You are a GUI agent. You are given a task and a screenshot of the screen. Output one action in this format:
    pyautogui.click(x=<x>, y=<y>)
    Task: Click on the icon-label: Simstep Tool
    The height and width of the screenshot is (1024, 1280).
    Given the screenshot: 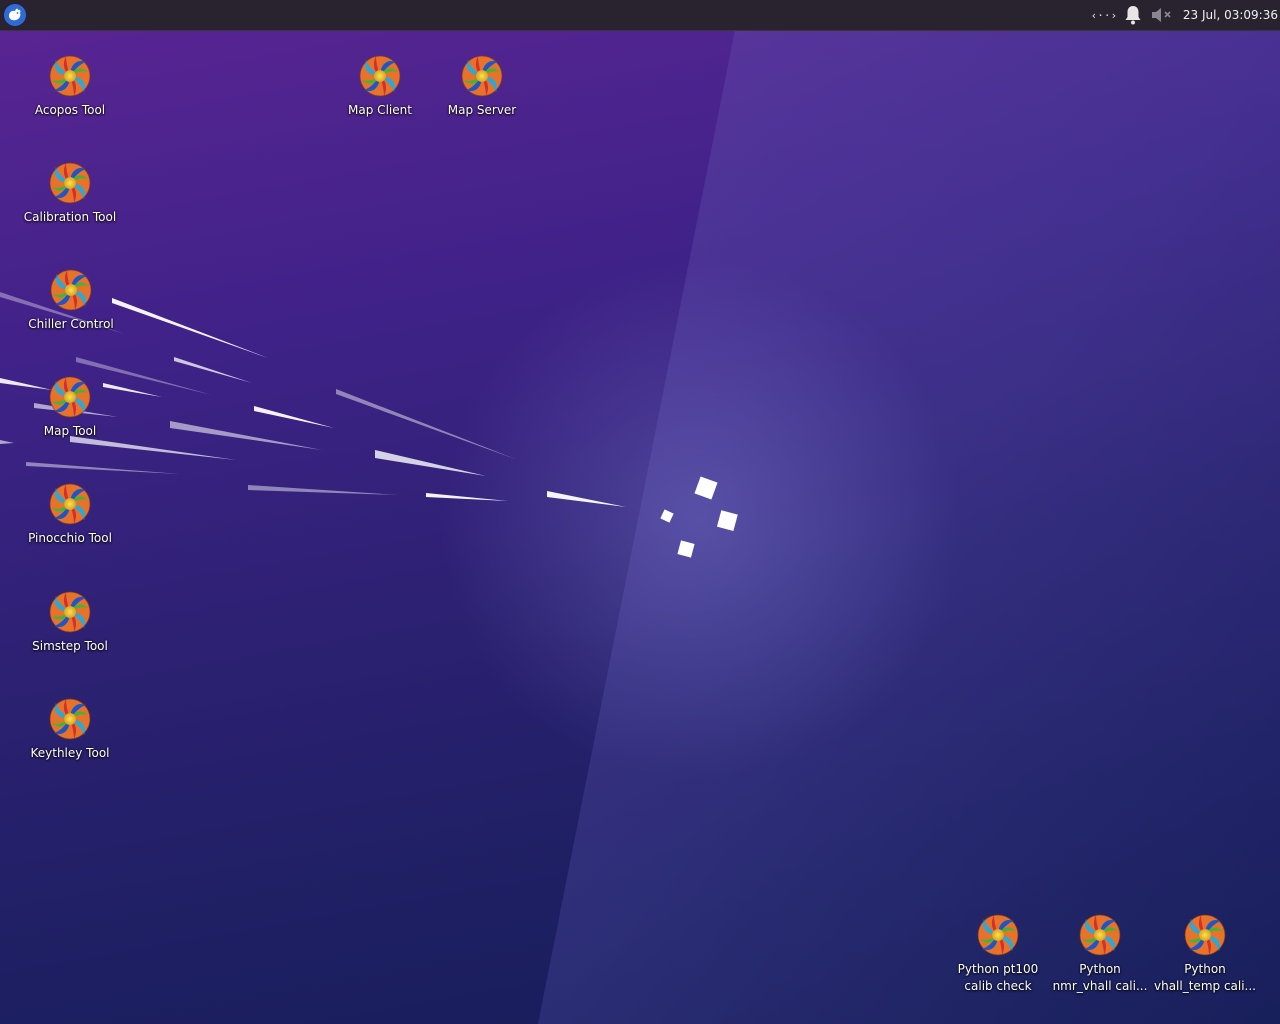 What is the action you would take?
    pyautogui.click(x=70, y=646)
    